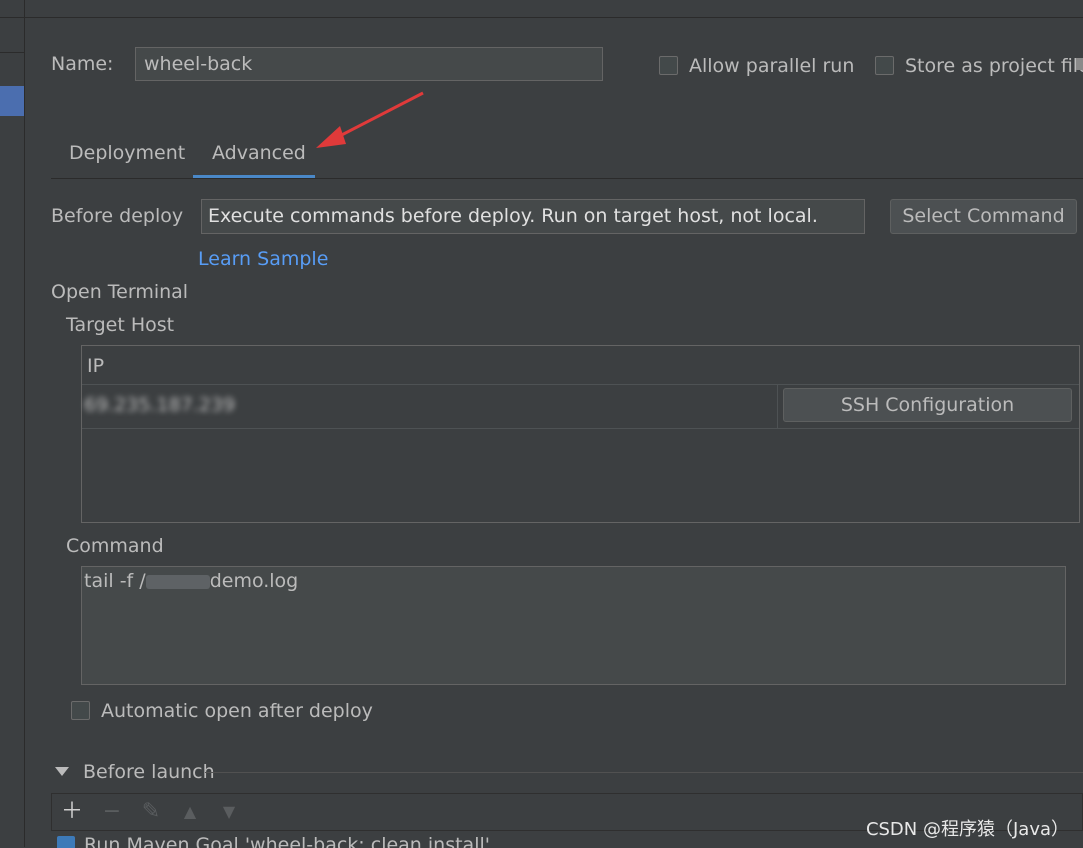 Image resolution: width=1083 pixels, height=848 pixels. I want to click on before-launch-label: Before launch, so click(149, 772).